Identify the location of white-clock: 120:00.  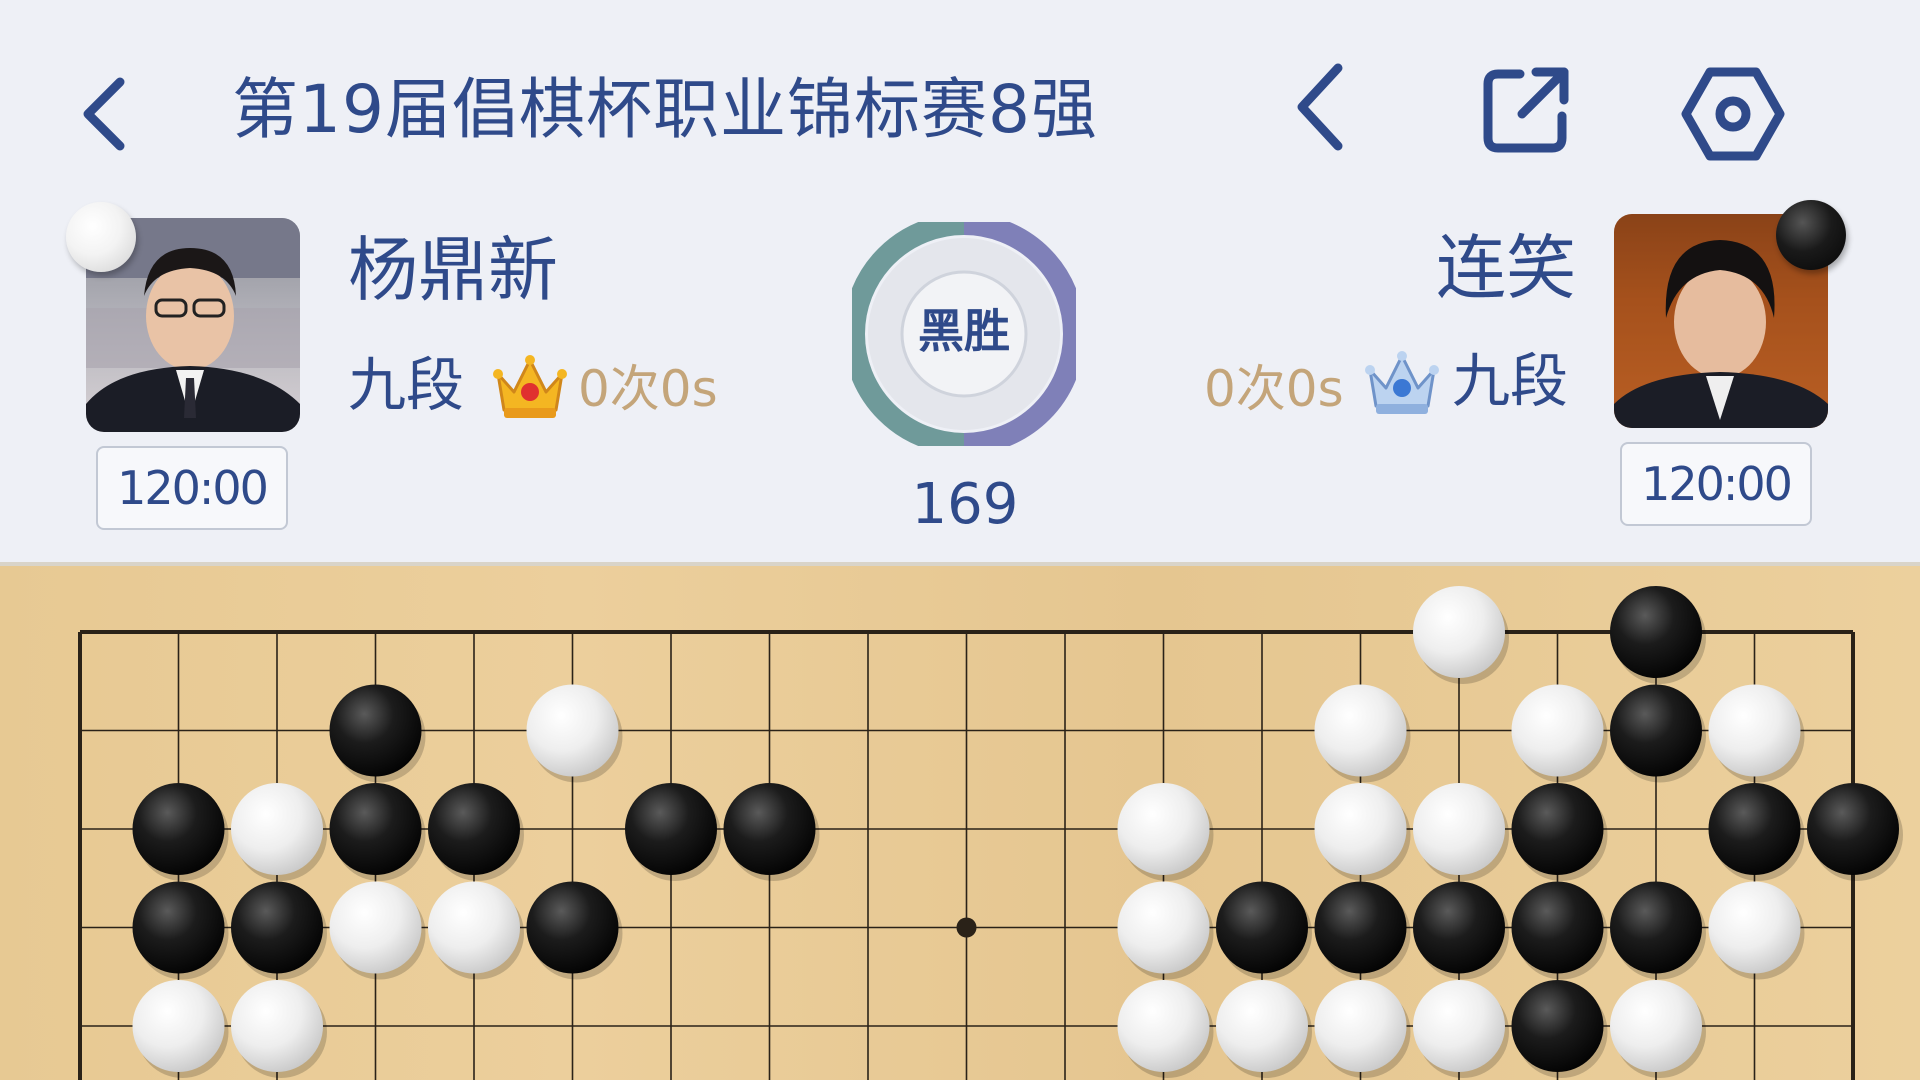
(192, 488).